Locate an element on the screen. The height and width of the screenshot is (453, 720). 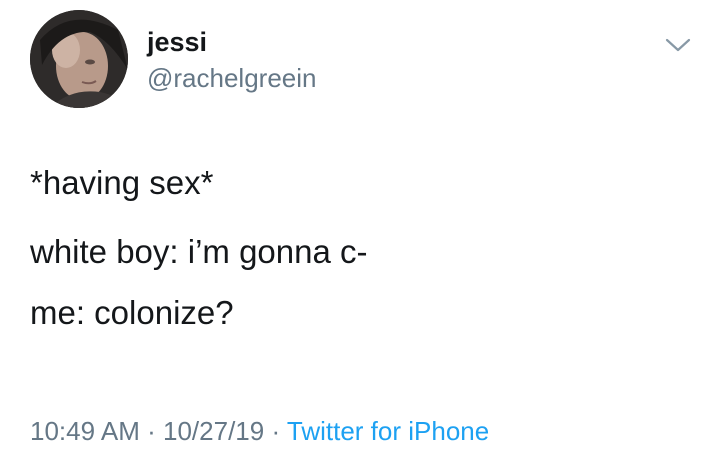
tweet-text-line: *having sex* is located at coordinates (122, 182).